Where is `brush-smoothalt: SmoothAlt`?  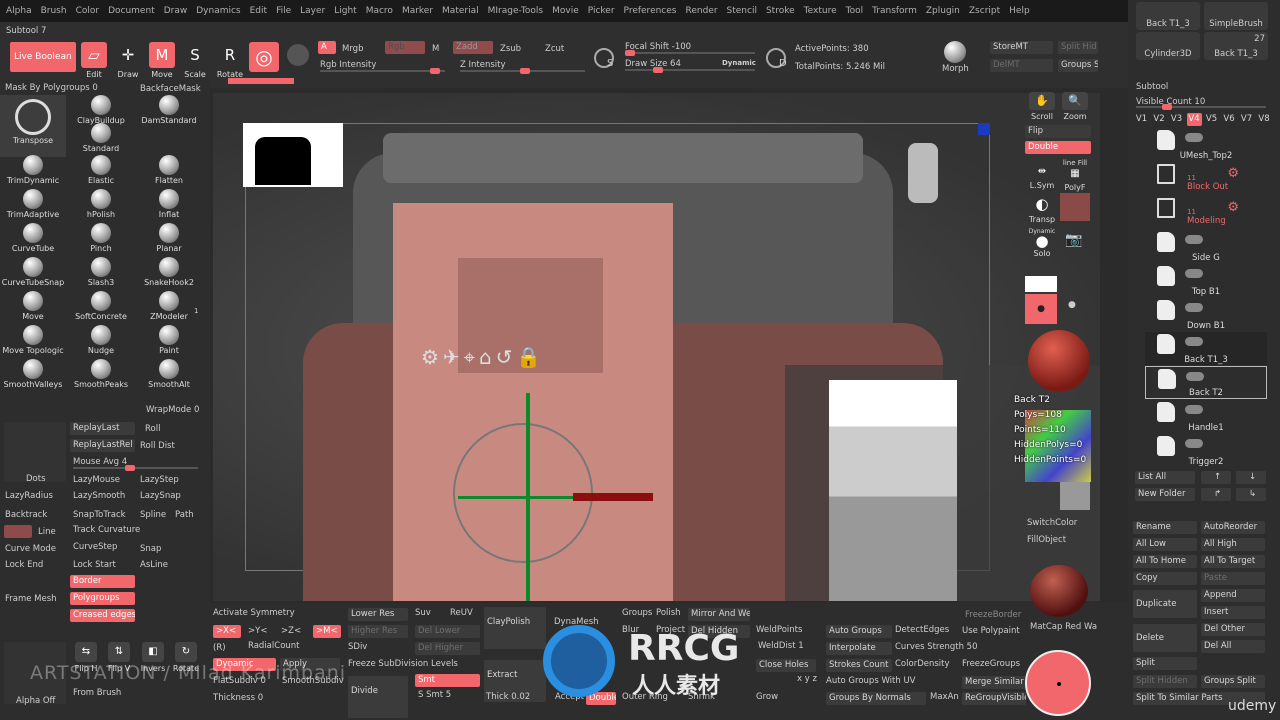 brush-smoothalt: SmoothAlt is located at coordinates (169, 374).